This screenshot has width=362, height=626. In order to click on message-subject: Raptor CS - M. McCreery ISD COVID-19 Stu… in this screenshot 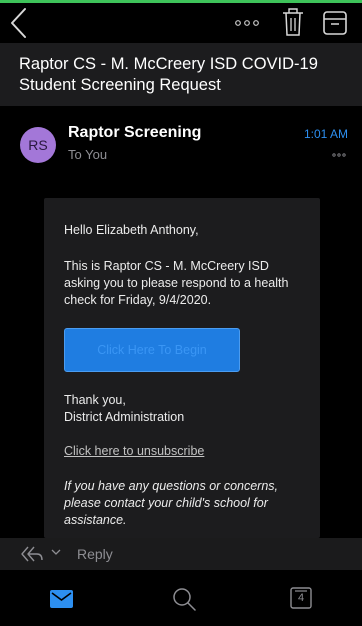, I will do `click(181, 74)`.